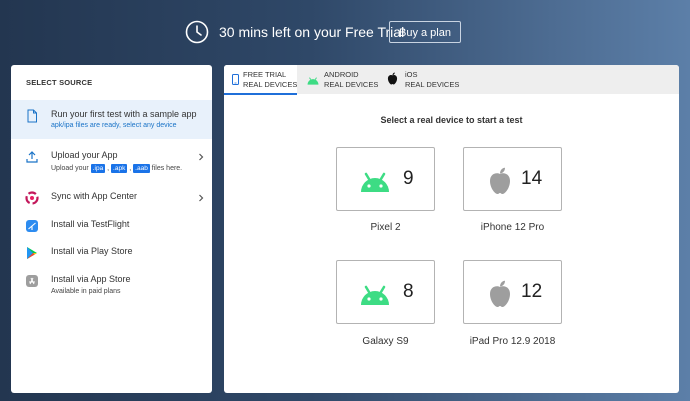 The width and height of the screenshot is (690, 401). What do you see at coordinates (512, 179) in the screenshot?
I see `device-card-iphone-12-pro: 14` at bounding box center [512, 179].